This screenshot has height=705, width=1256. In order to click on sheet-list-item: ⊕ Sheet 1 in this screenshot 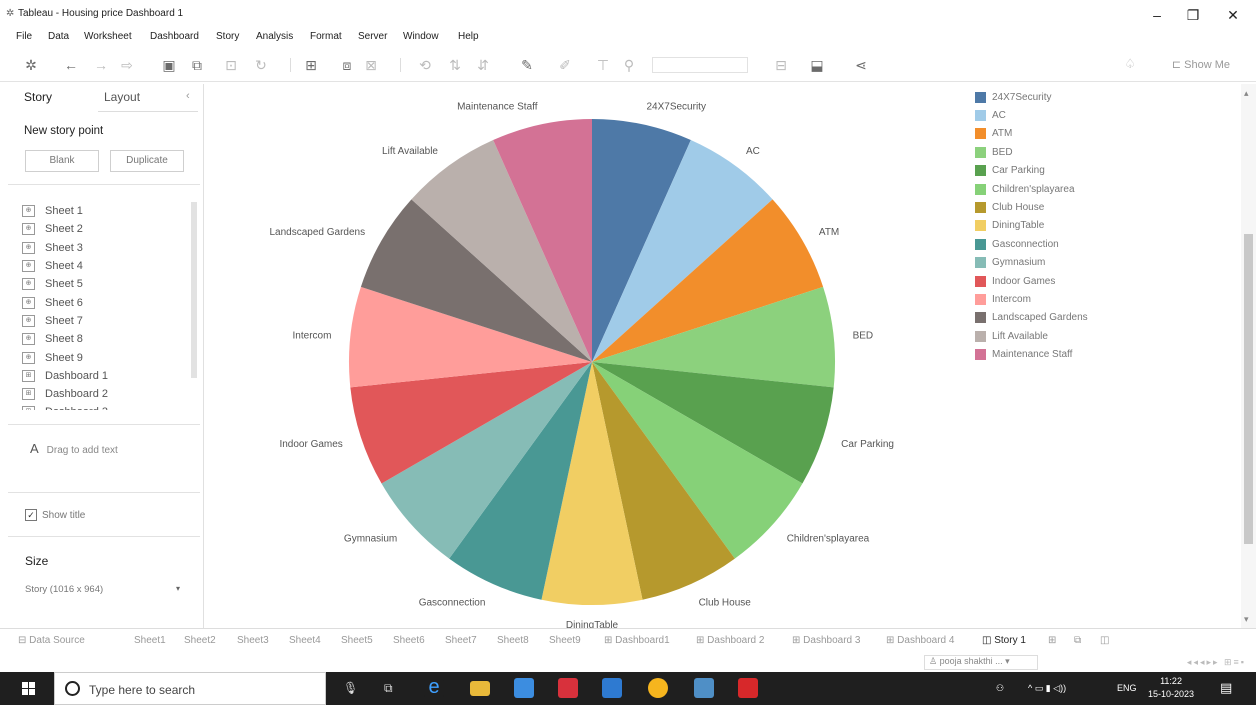, I will do `click(107, 211)`.